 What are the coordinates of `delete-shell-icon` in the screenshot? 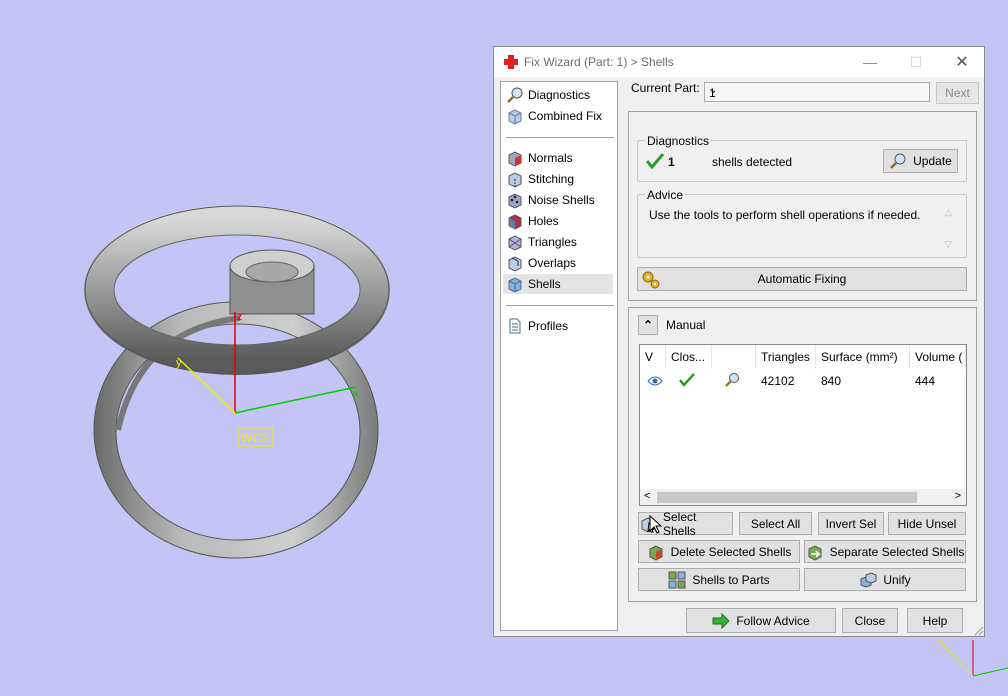 It's located at (656, 552).